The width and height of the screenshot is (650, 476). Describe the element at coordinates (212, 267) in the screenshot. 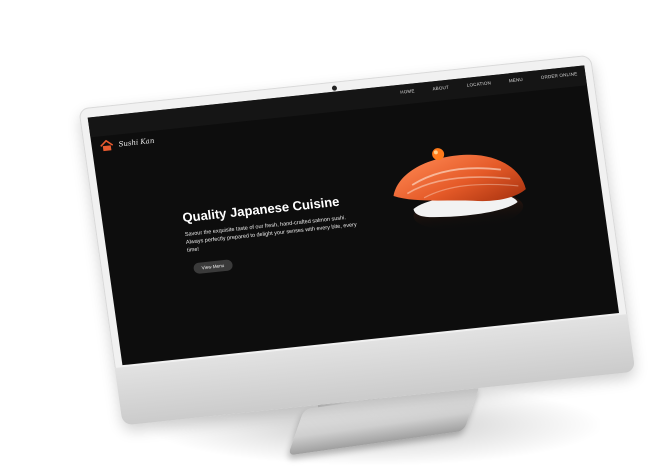

I see `view-menu-button: View Menu` at that location.